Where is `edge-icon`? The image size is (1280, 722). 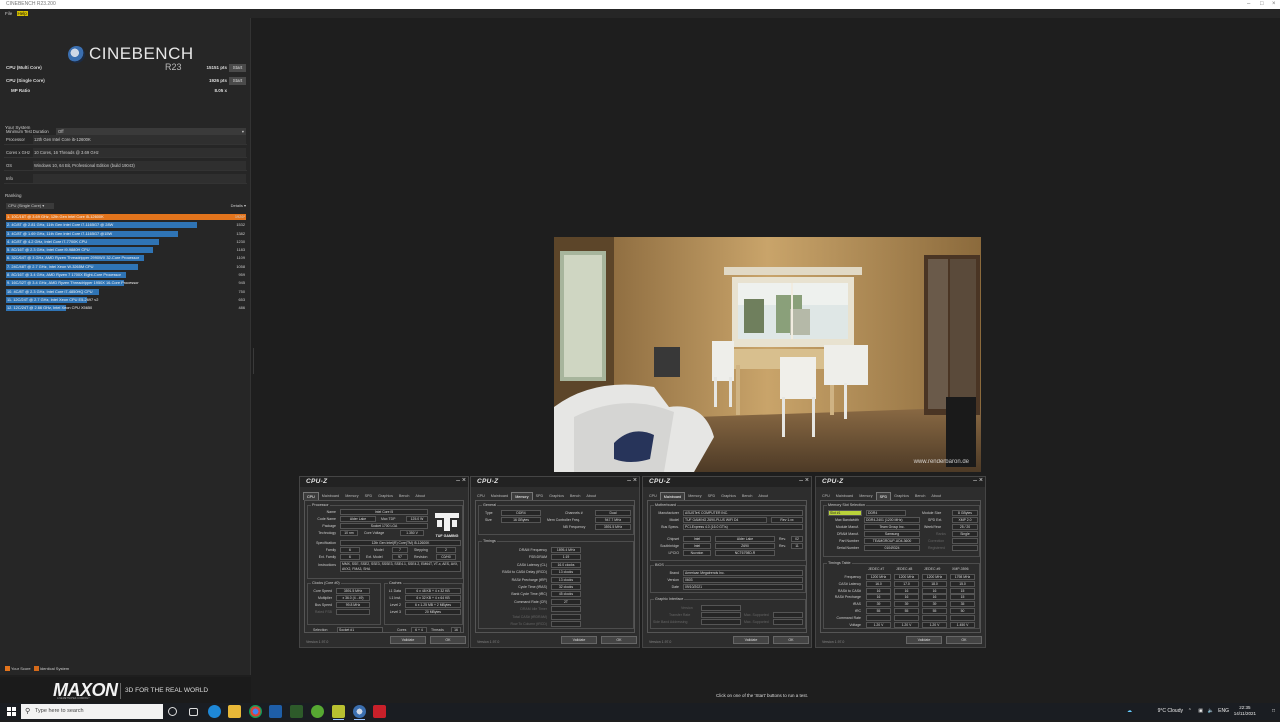
edge-icon is located at coordinates (214, 711).